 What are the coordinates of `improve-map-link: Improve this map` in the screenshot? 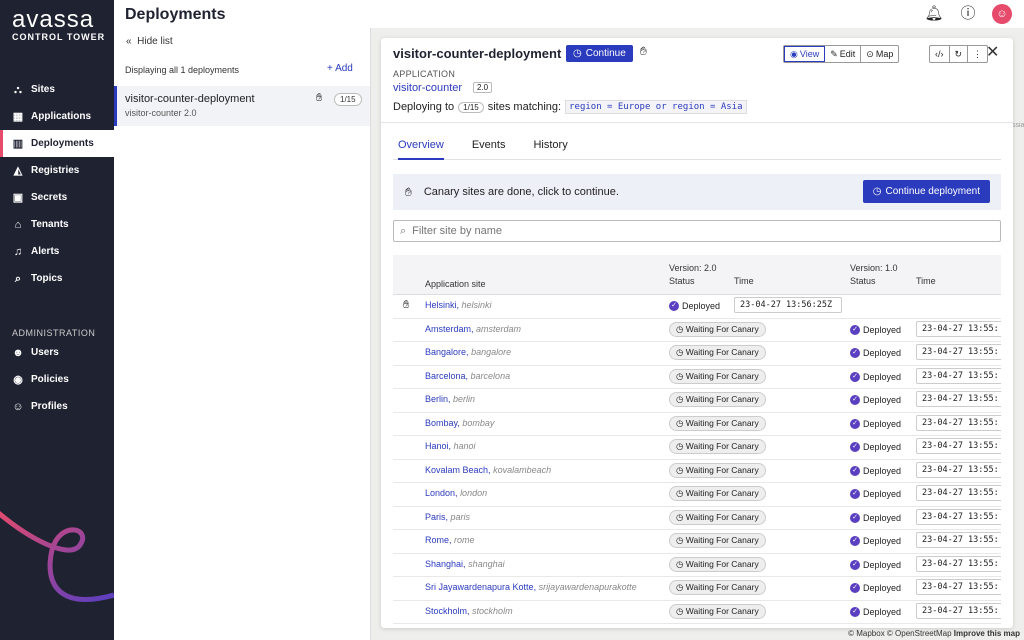 It's located at (987, 633).